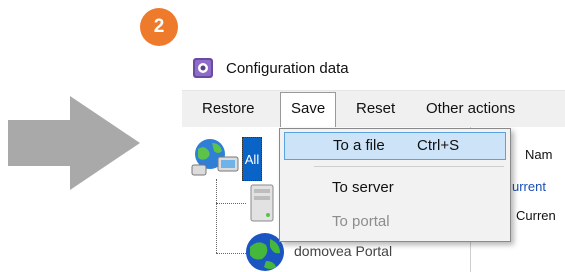  Describe the element at coordinates (262, 203) in the screenshot. I see `server-icon` at that location.